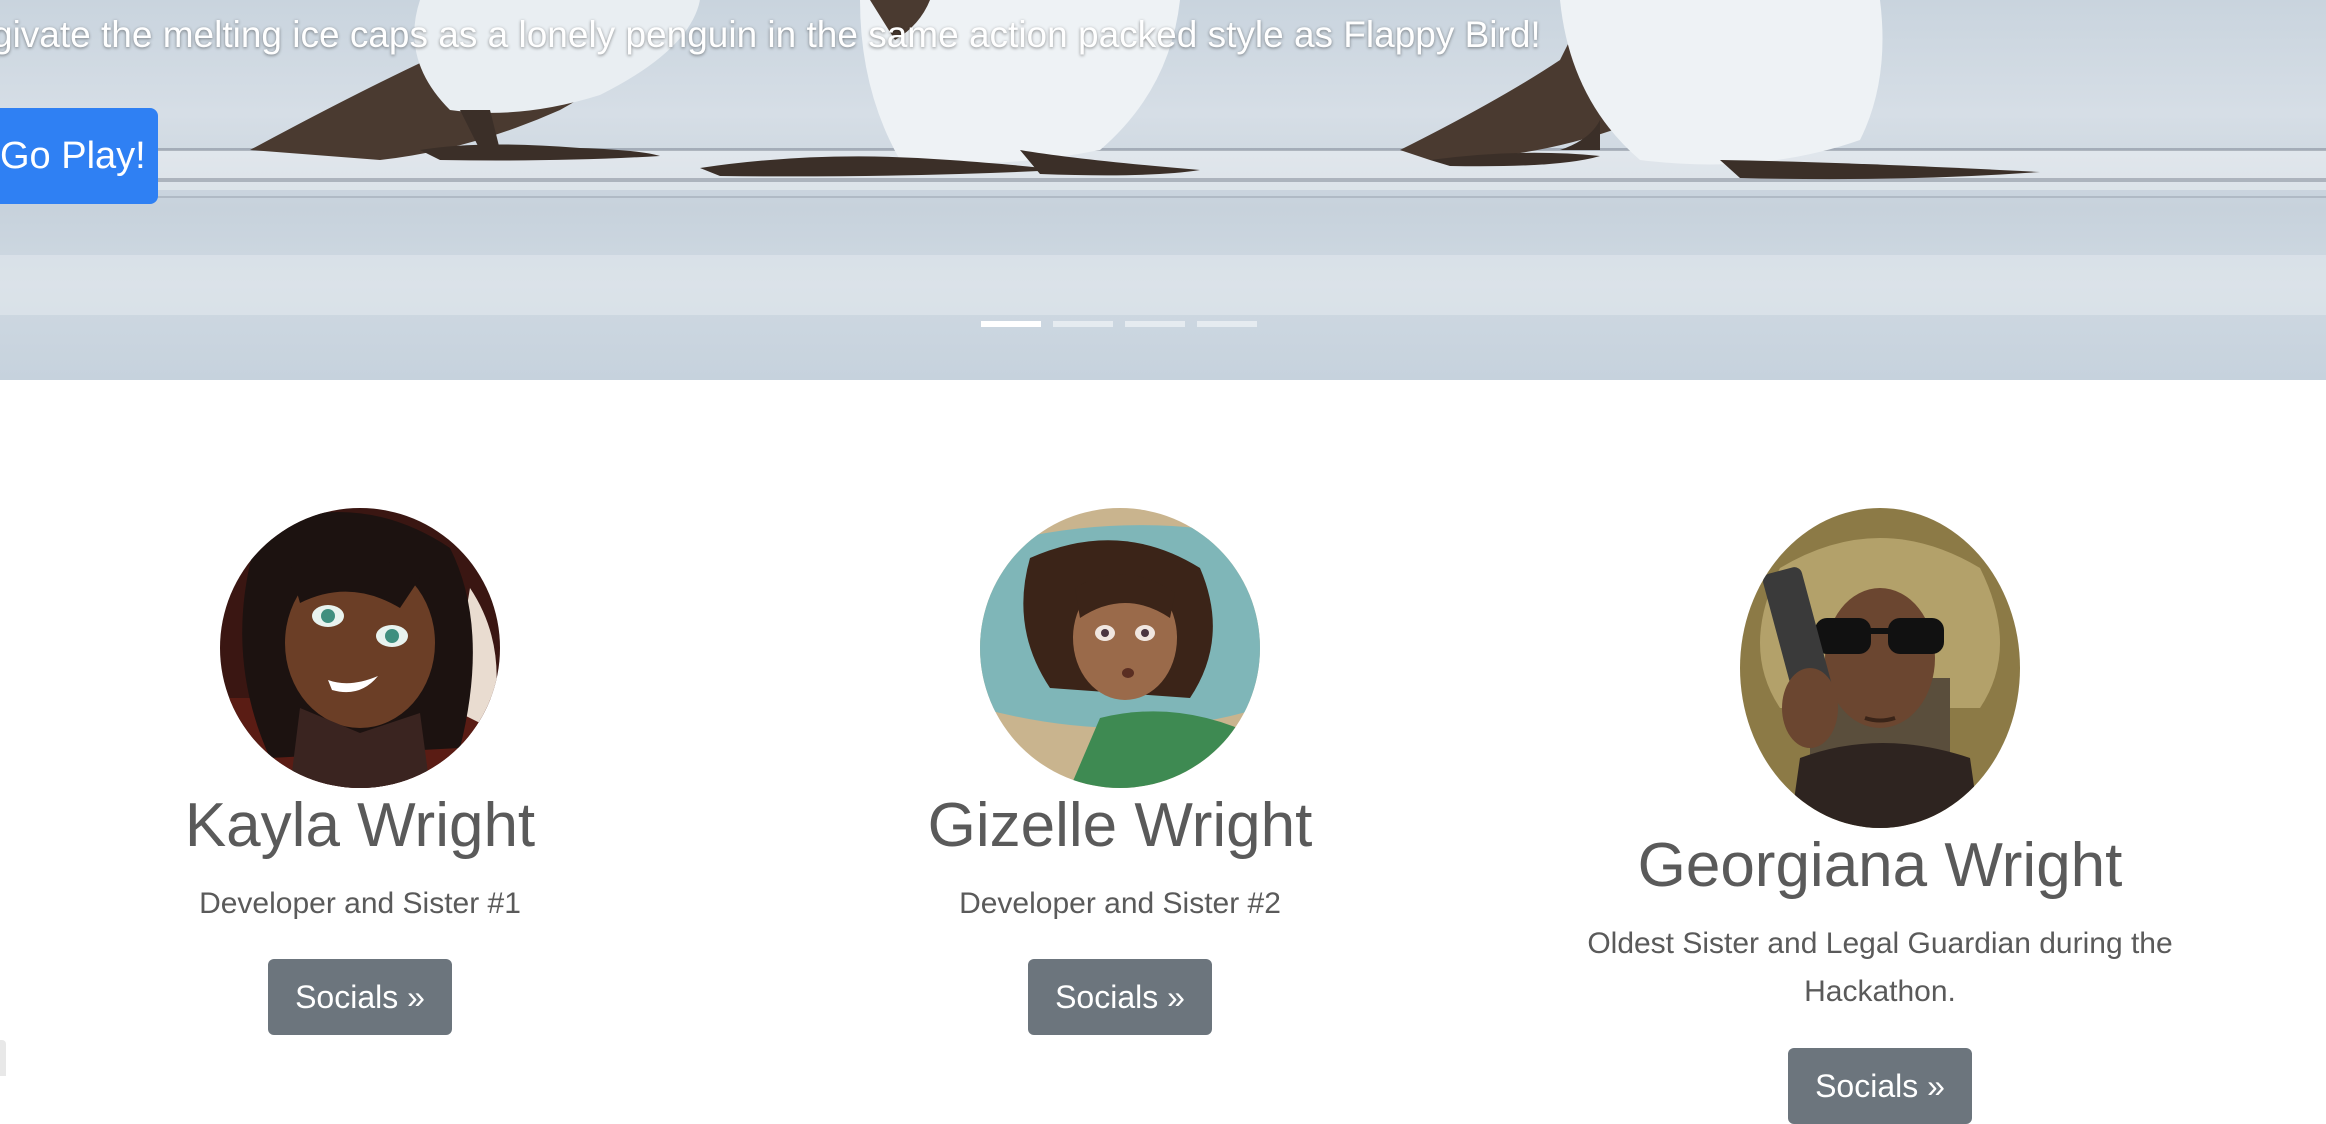 Image resolution: width=2326 pixels, height=1124 pixels. Describe the element at coordinates (1119, 324) in the screenshot. I see `carousel-indicators` at that location.